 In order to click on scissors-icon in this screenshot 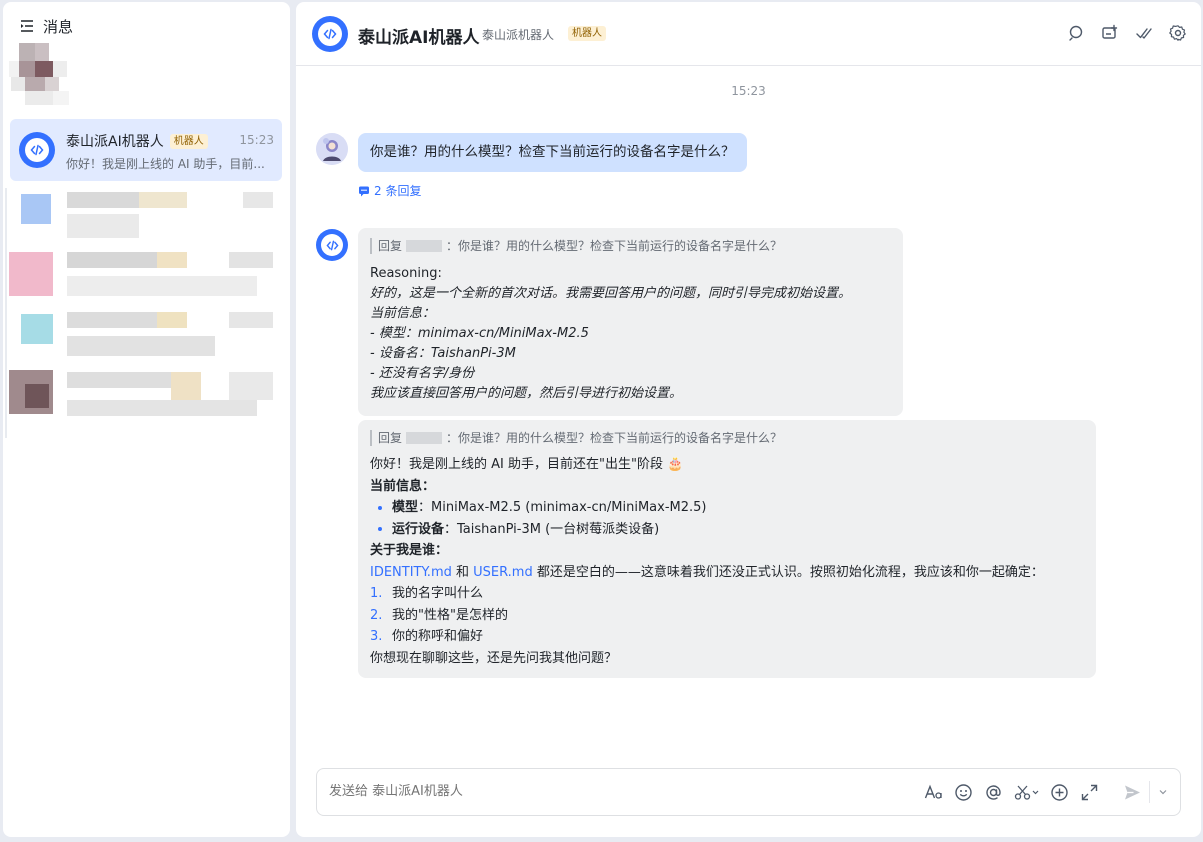, I will do `click(1026, 792)`.